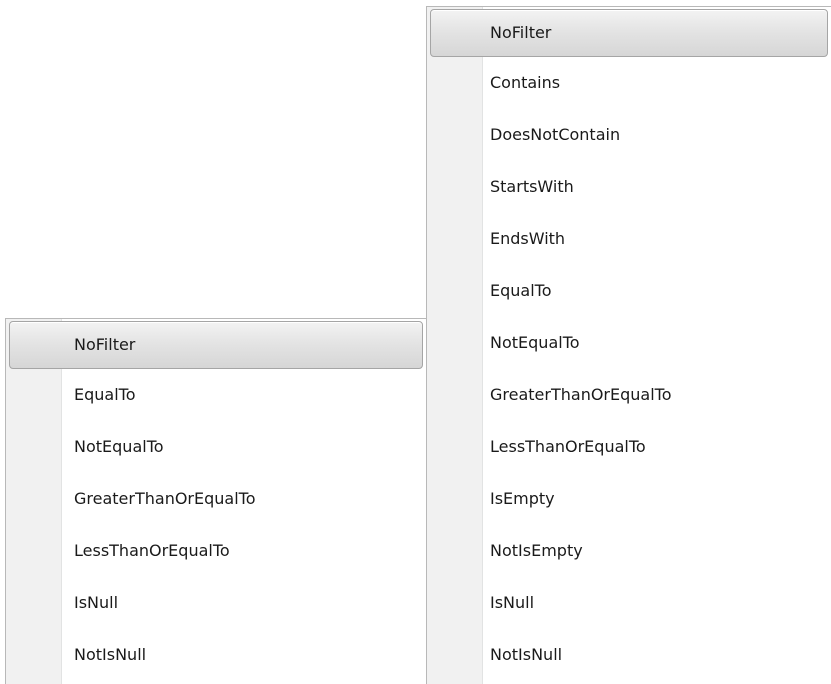  Describe the element at coordinates (629, 551) in the screenshot. I see `menu-item-notisempty: NotIsEmpty` at that location.